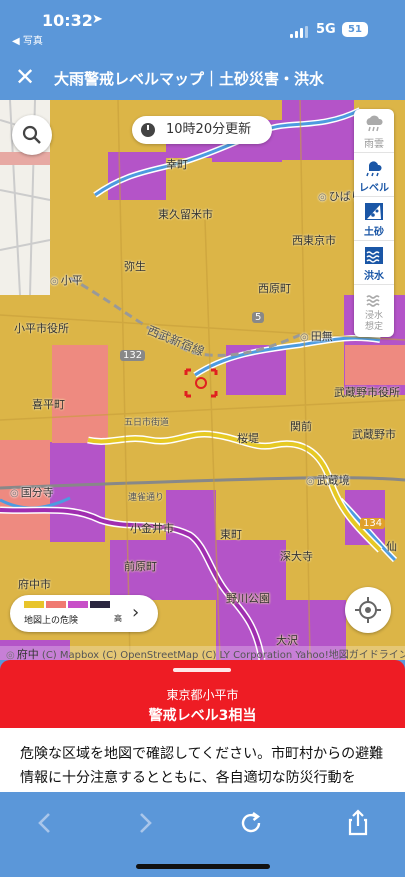  Describe the element at coordinates (202, 716) in the screenshot. I see `alert-level: 警戒レベル3相当` at that location.